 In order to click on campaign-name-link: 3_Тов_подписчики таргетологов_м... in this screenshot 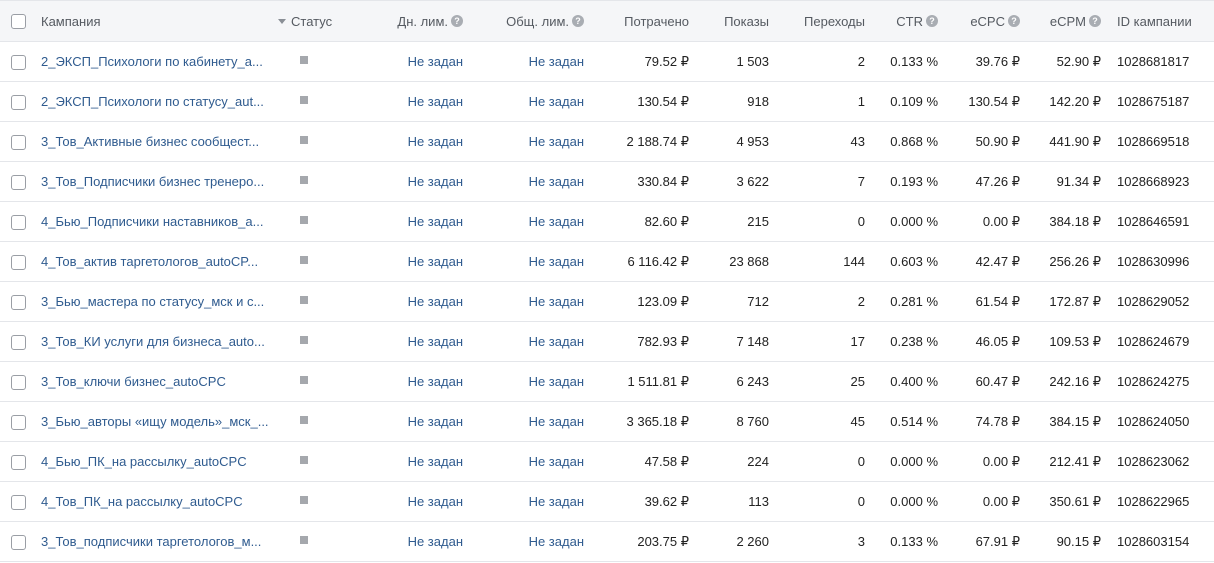, I will do `click(151, 541)`.